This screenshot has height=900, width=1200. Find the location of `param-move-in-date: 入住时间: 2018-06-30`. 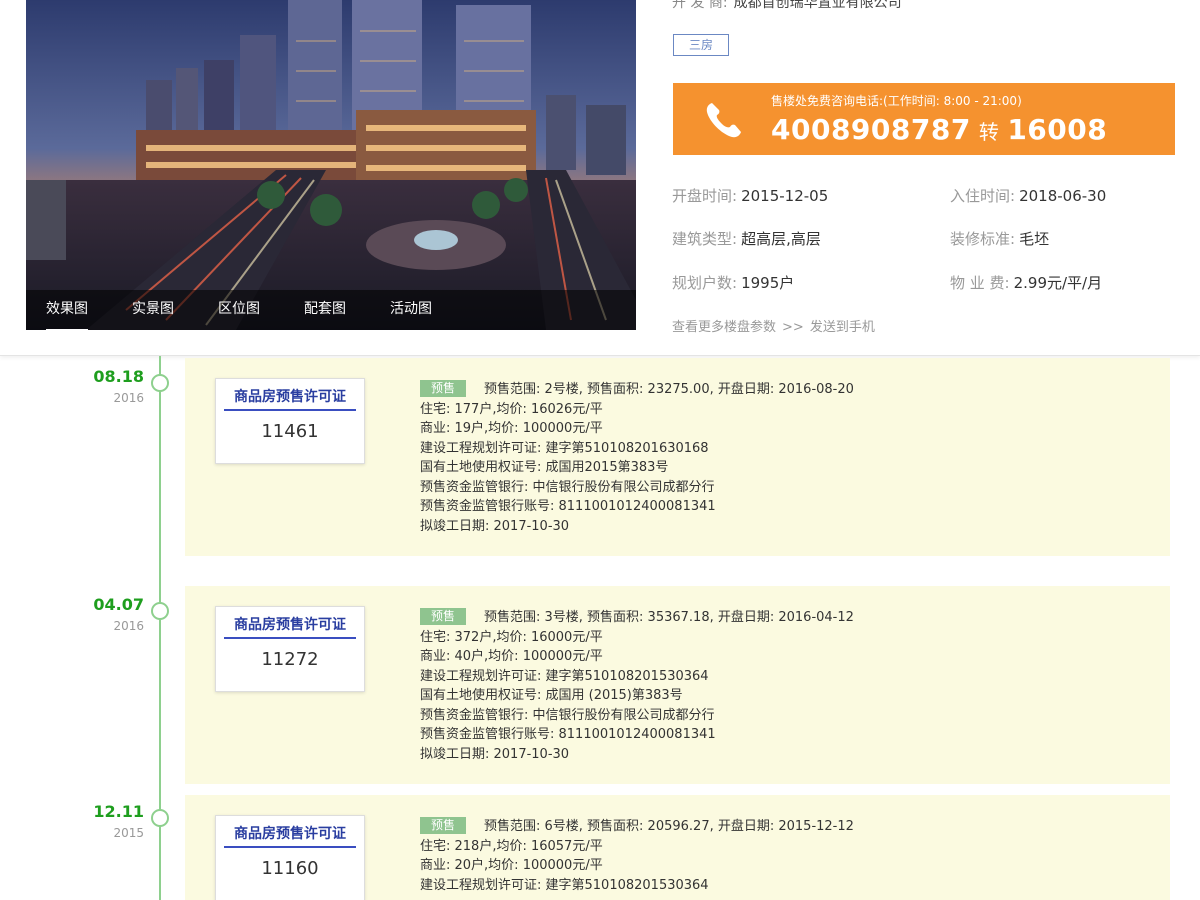

param-move-in-date: 入住时间: 2018-06-30 is located at coordinates (1028, 195).